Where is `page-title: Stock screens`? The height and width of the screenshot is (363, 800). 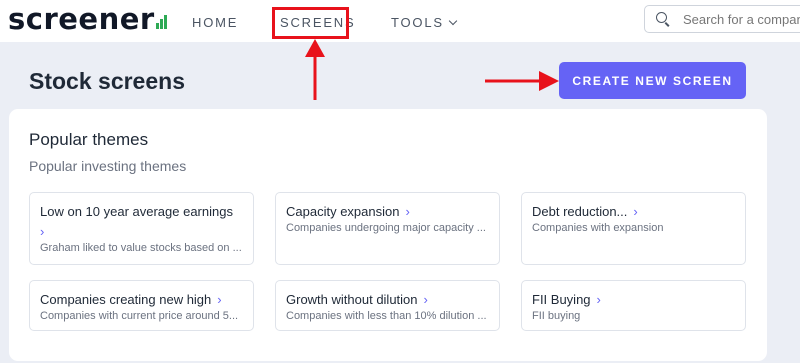
page-title: Stock screens is located at coordinates (107, 81).